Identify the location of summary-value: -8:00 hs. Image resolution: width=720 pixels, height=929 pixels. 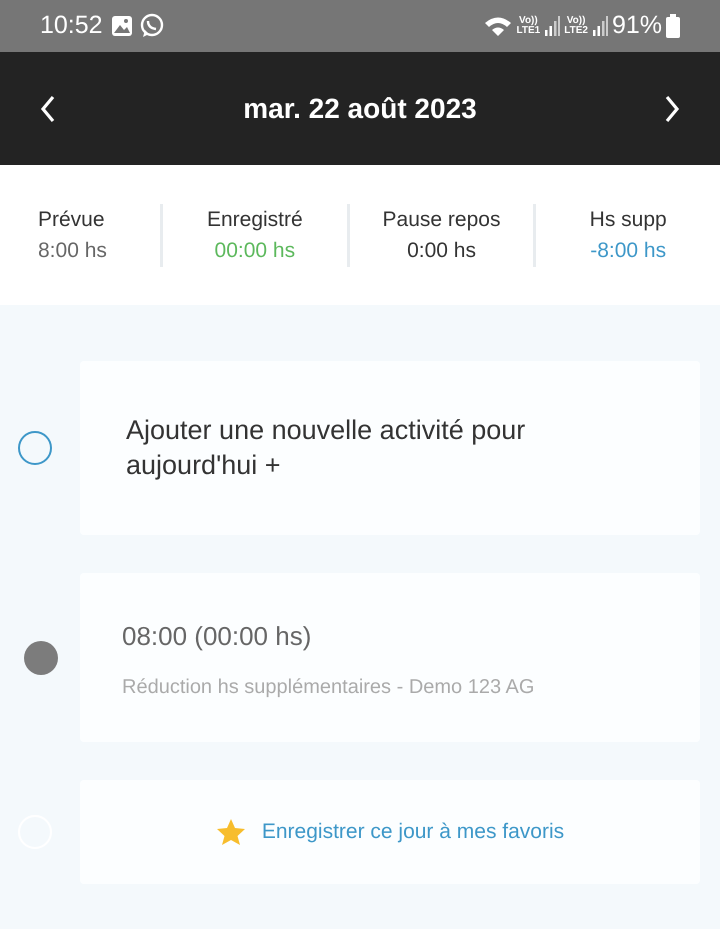
(628, 251).